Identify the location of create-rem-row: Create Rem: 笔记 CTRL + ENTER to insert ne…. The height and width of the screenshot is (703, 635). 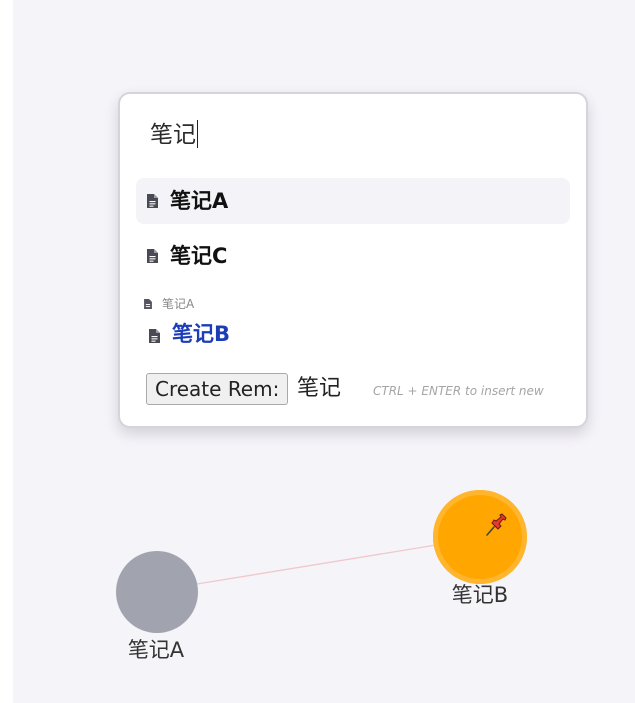
(356, 391).